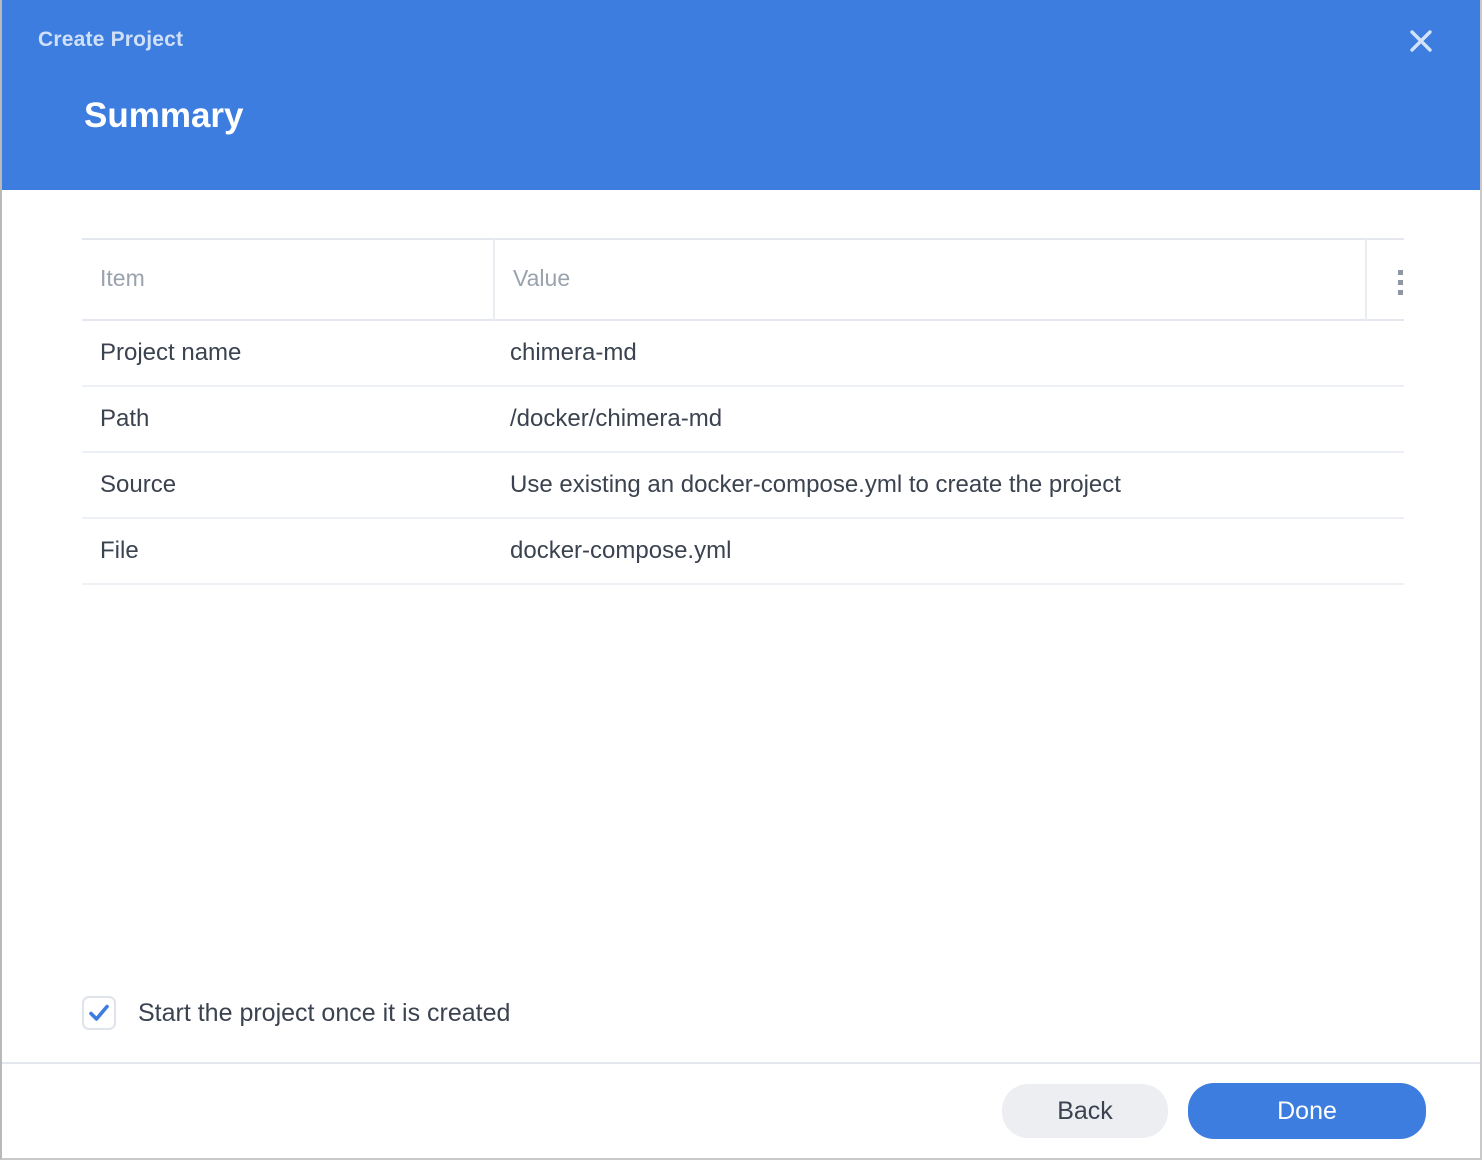 The image size is (1482, 1160). What do you see at coordinates (99, 1013) in the screenshot?
I see `checkbox-checked-icon` at bounding box center [99, 1013].